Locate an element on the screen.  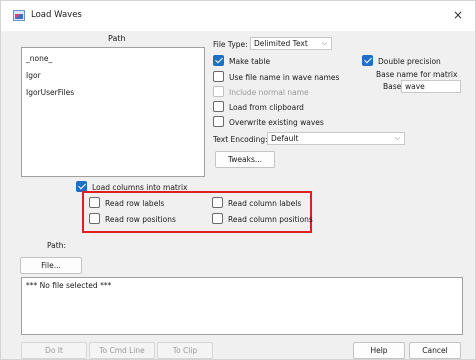
status-box: *** No file selected *** is located at coordinates (242, 306).